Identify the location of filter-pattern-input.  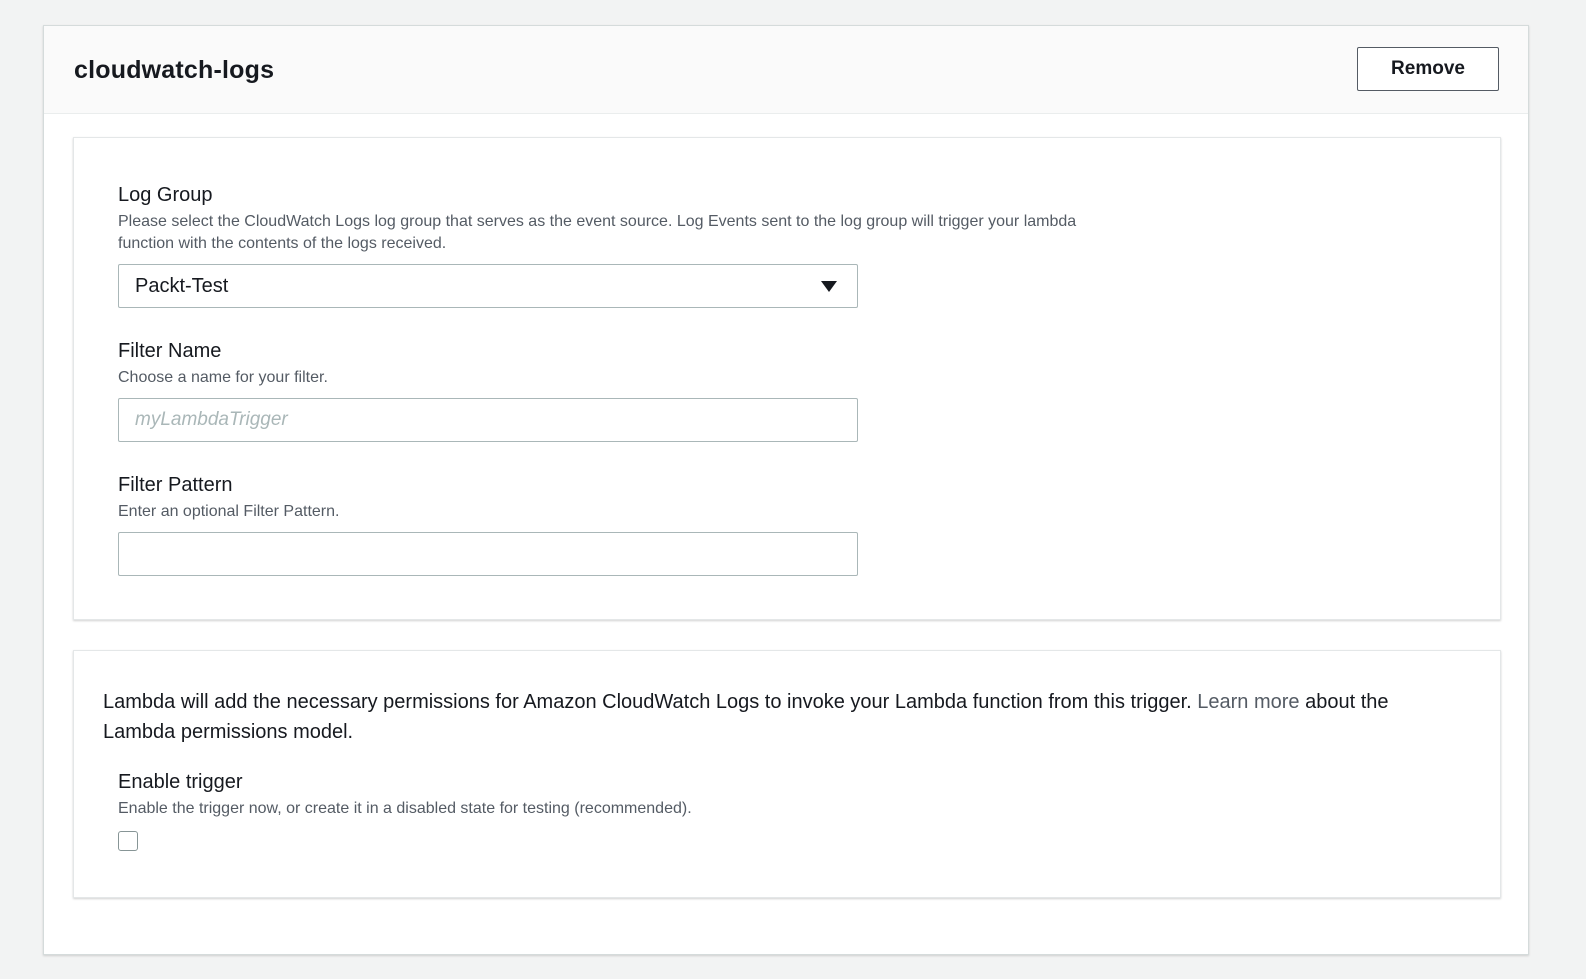
(488, 554).